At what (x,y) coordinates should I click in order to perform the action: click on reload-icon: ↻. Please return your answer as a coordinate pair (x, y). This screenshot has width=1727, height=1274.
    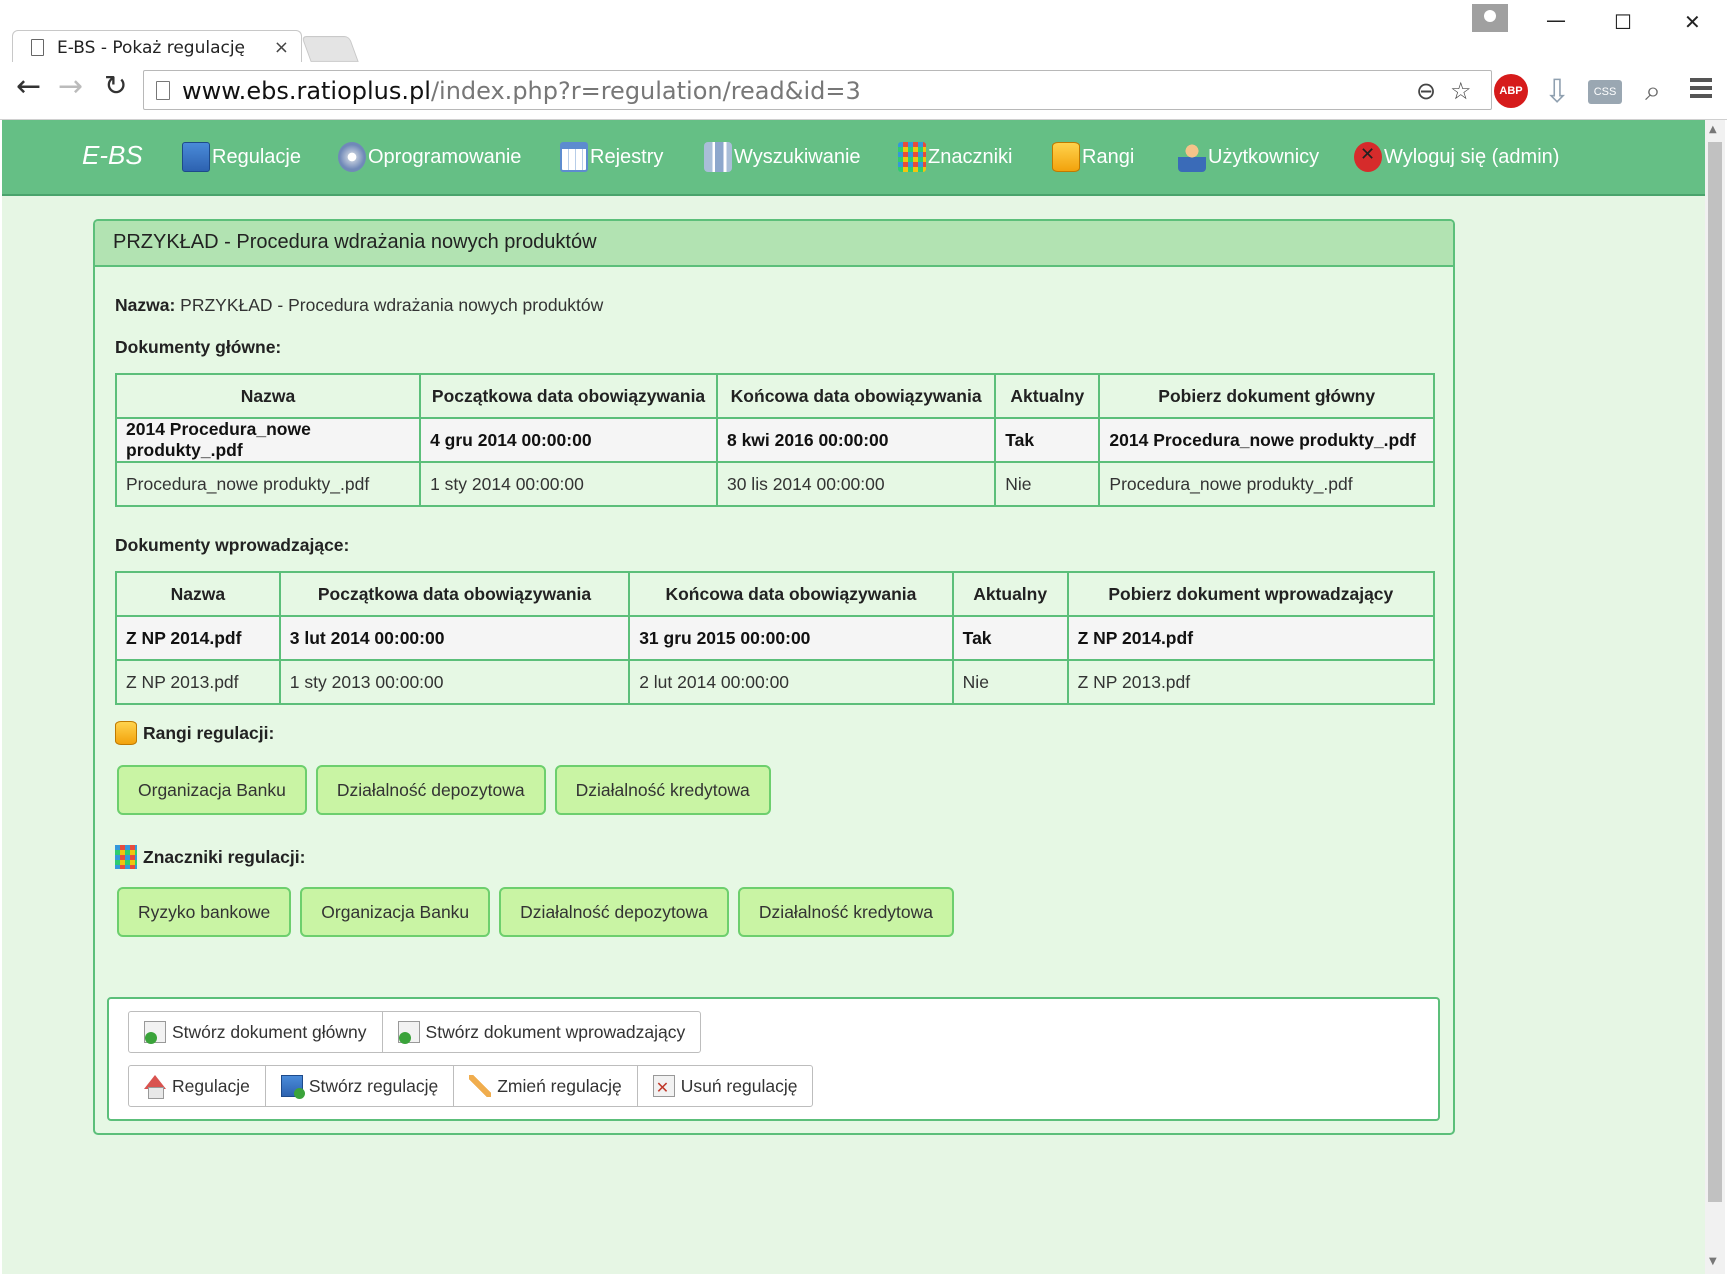
    Looking at the image, I should click on (115, 86).